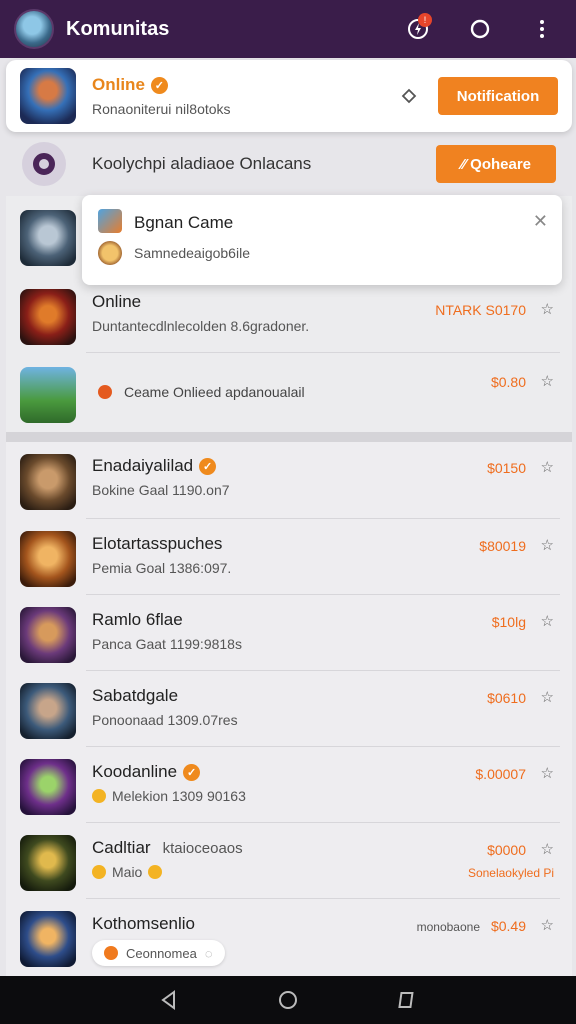  I want to click on pill-label: Ceonnomea, so click(161, 953).